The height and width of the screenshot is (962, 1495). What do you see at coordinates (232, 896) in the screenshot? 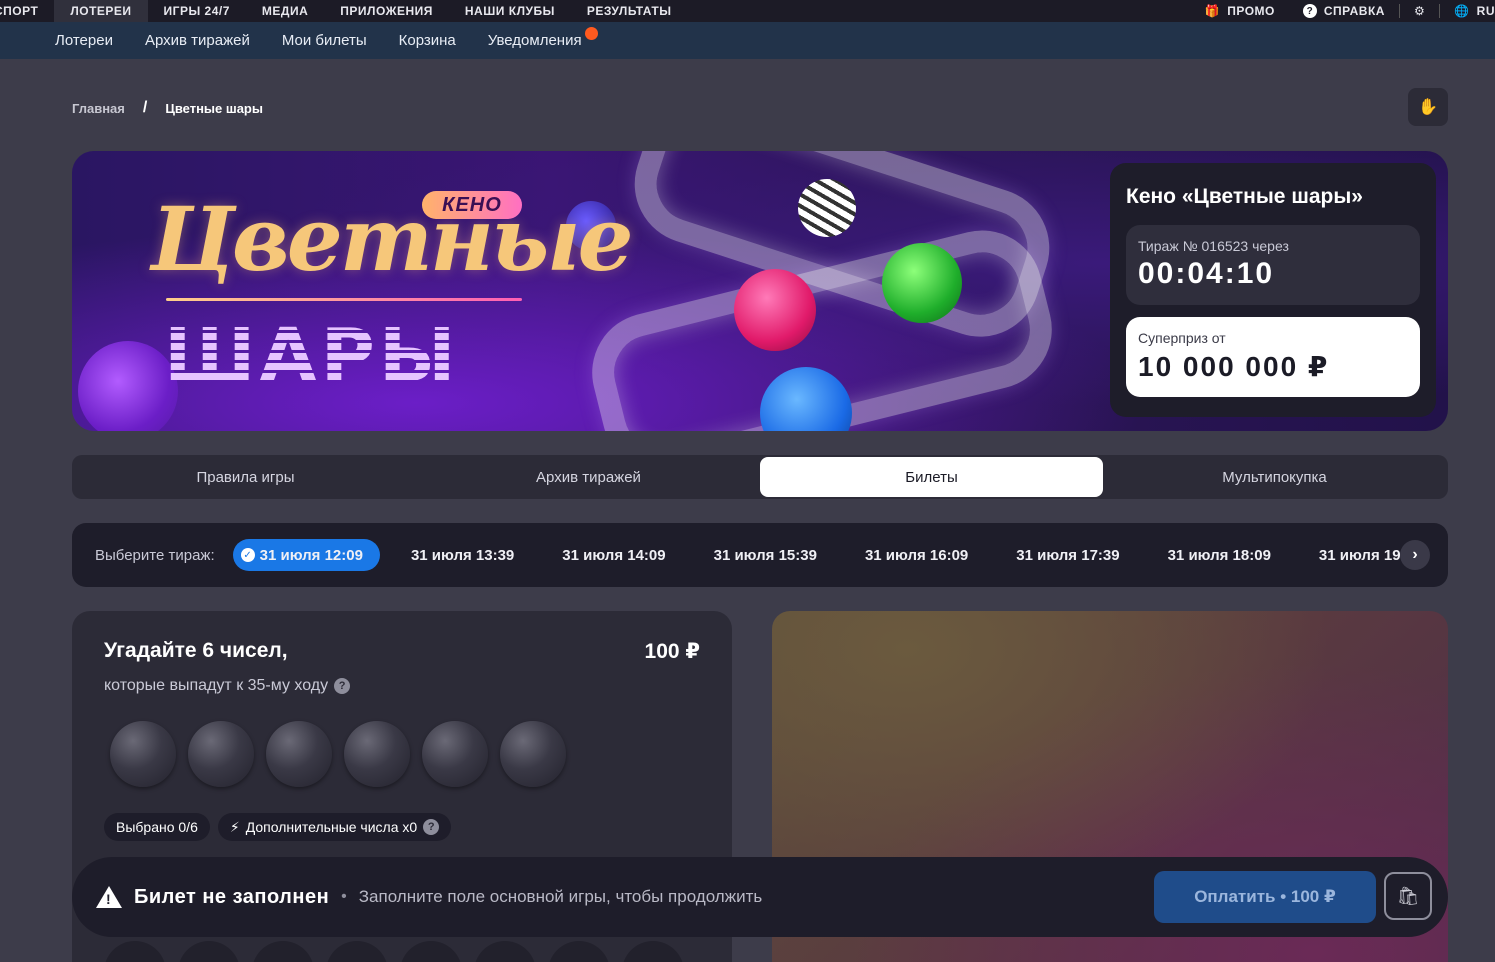
I see `status-title: Билет не заполнен` at bounding box center [232, 896].